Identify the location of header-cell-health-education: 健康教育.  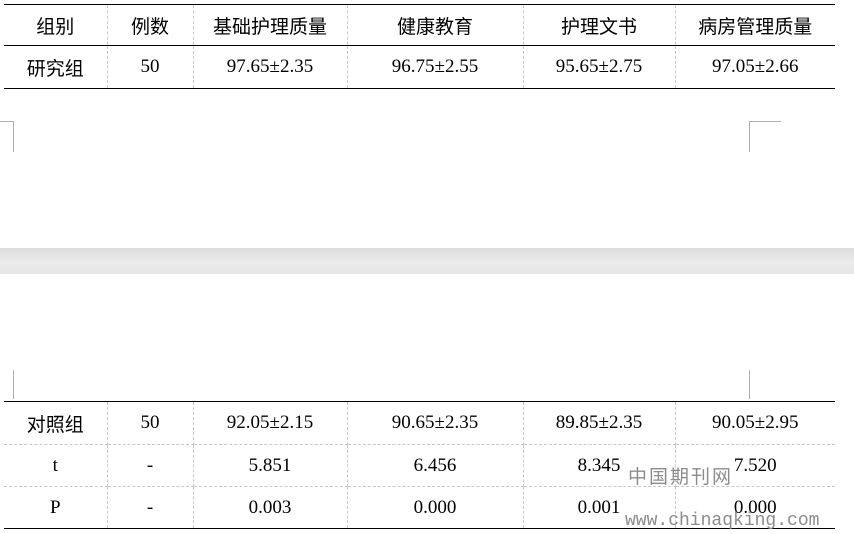
(435, 25).